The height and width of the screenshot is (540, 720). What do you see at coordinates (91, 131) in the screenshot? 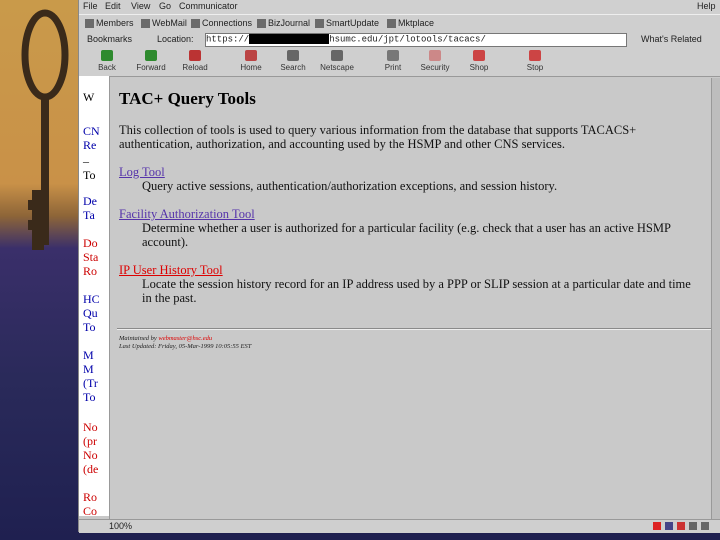
I see `background-page-fragment: CN` at bounding box center [91, 131].